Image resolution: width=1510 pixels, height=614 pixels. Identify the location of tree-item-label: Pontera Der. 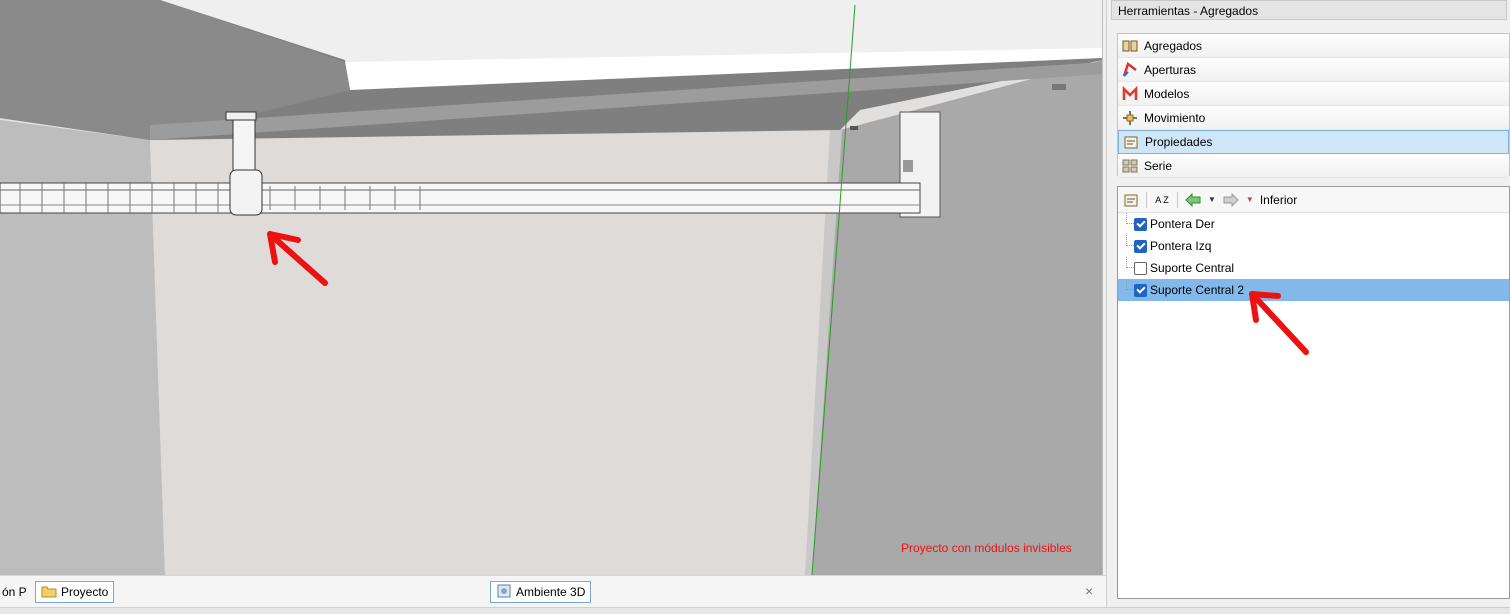
(1182, 224).